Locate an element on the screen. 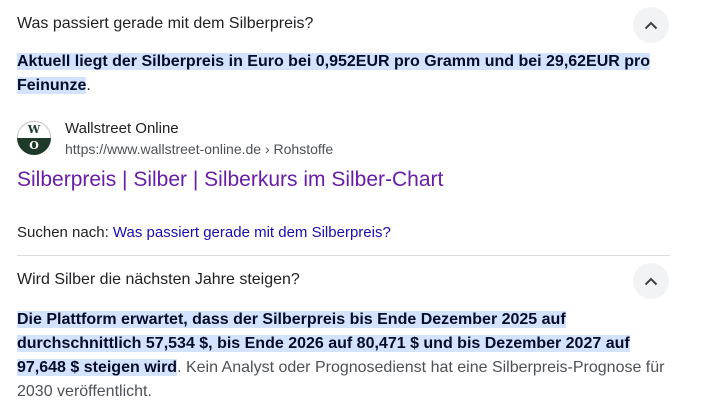 This screenshot has height=416, width=704. faq-question-2: Wird Silber die nächsten Jahre steigen? is located at coordinates (343, 281).